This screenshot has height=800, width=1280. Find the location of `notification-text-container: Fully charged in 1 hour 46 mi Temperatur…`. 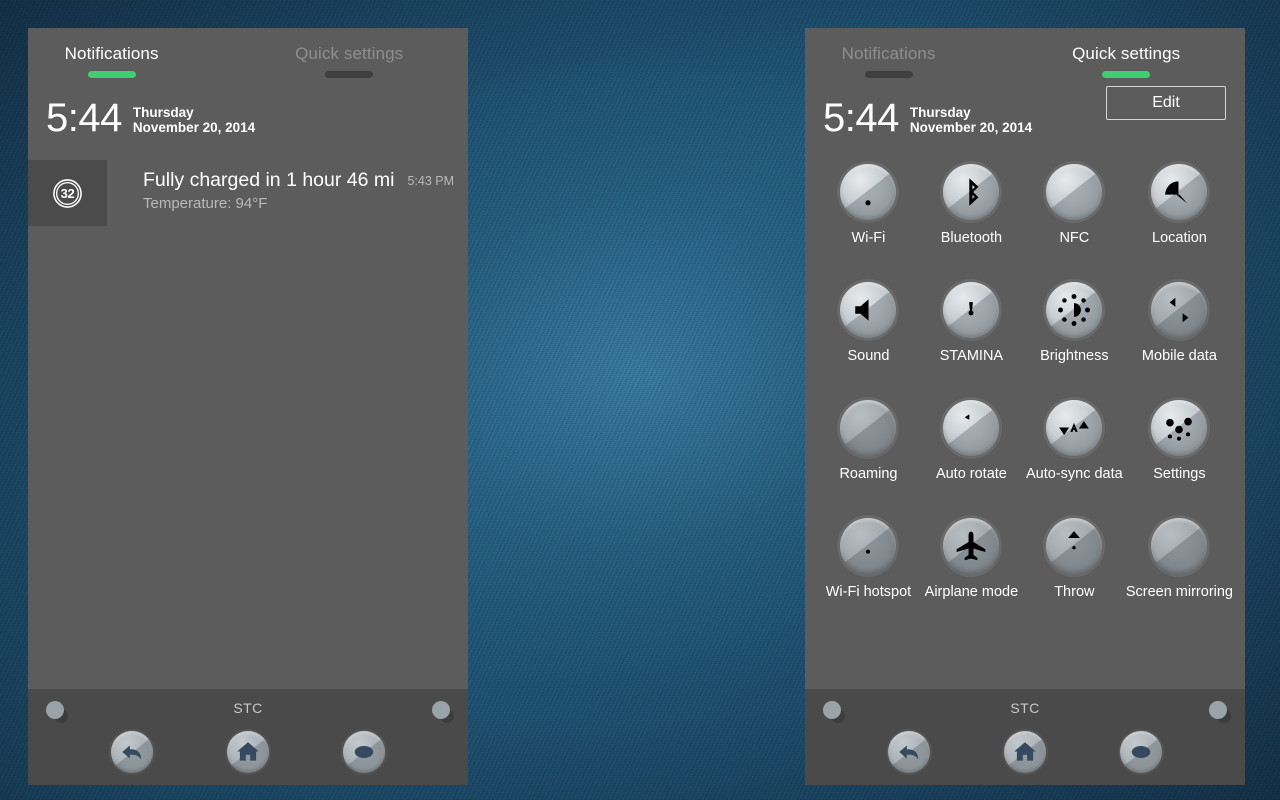

notification-text-container: Fully charged in 1 hour 46 mi Temperatur… is located at coordinates (287, 193).